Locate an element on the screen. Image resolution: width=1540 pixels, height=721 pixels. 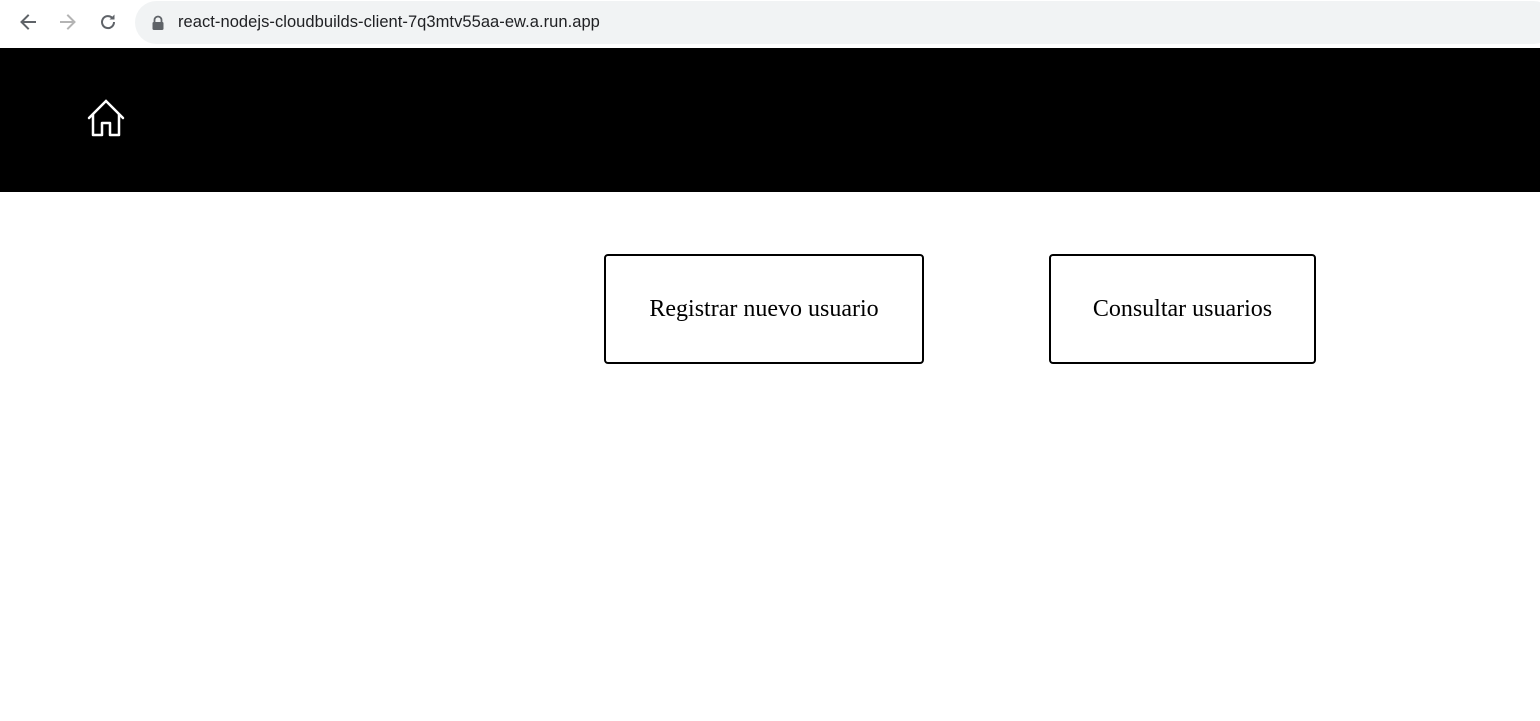
home-icon is located at coordinates (106, 118).